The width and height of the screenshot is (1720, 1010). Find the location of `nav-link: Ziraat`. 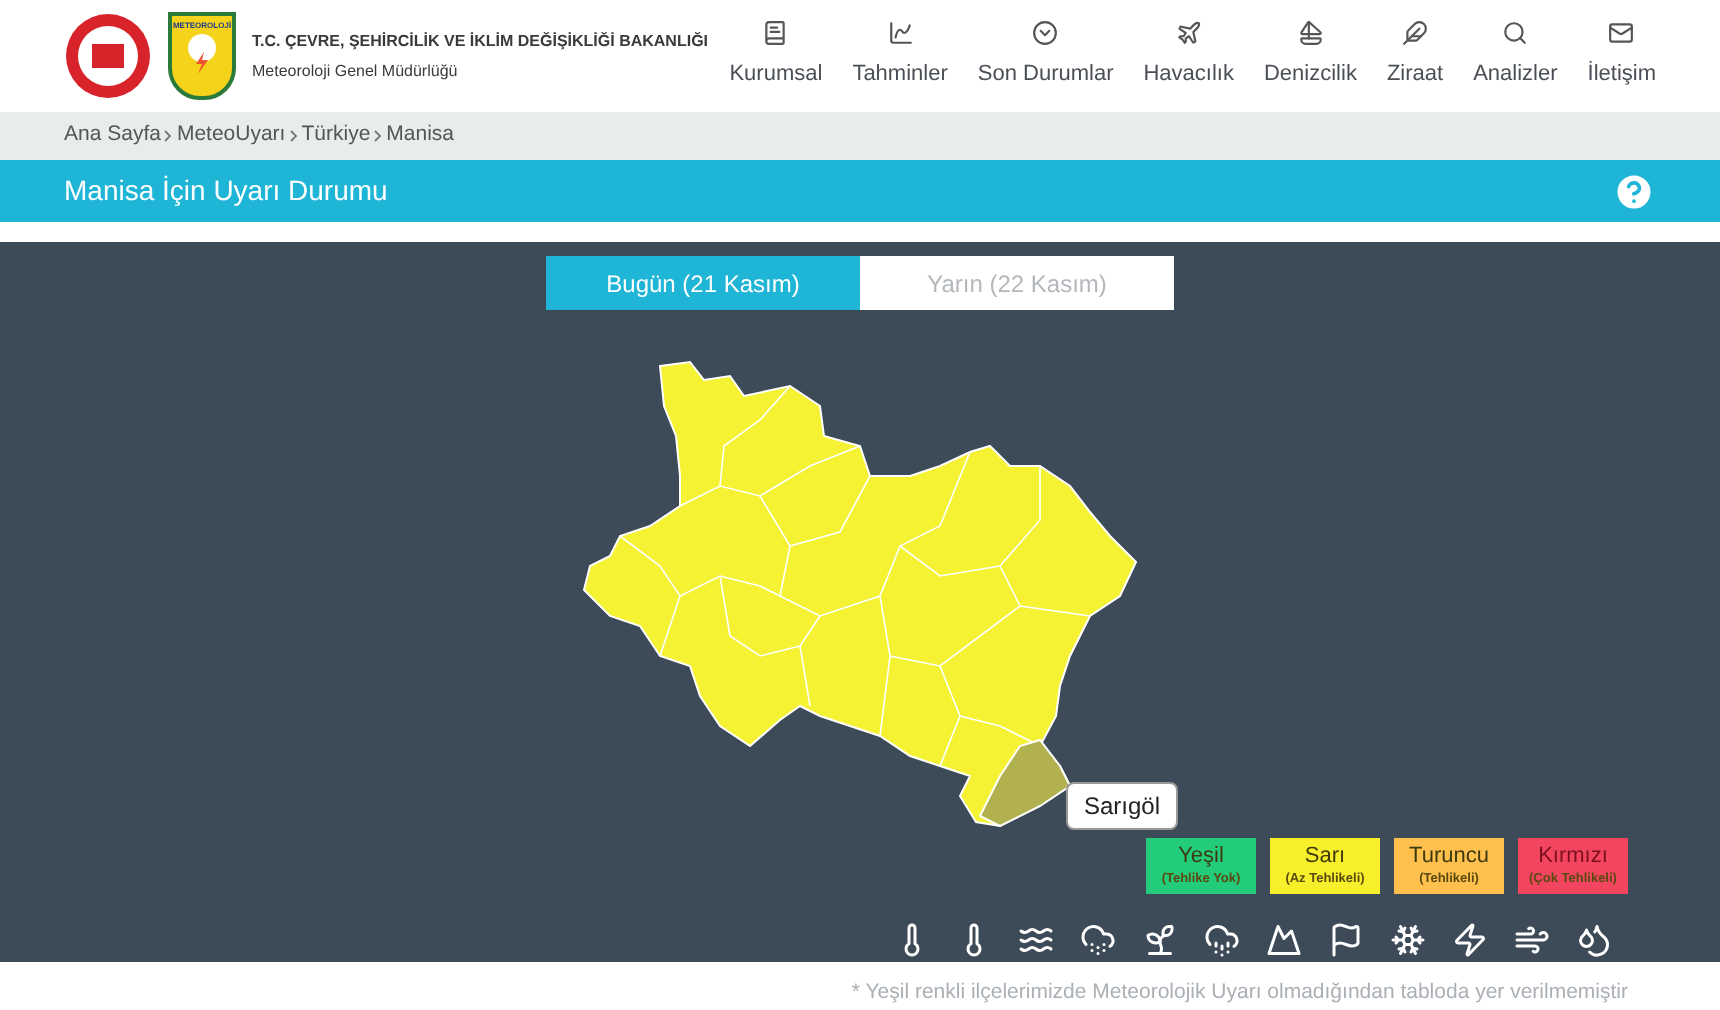

nav-link: Ziraat is located at coordinates (1415, 56).